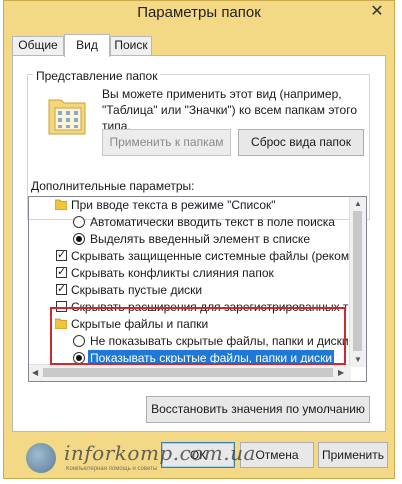  What do you see at coordinates (131, 45) in the screenshot?
I see `tab-search: Поиск` at bounding box center [131, 45].